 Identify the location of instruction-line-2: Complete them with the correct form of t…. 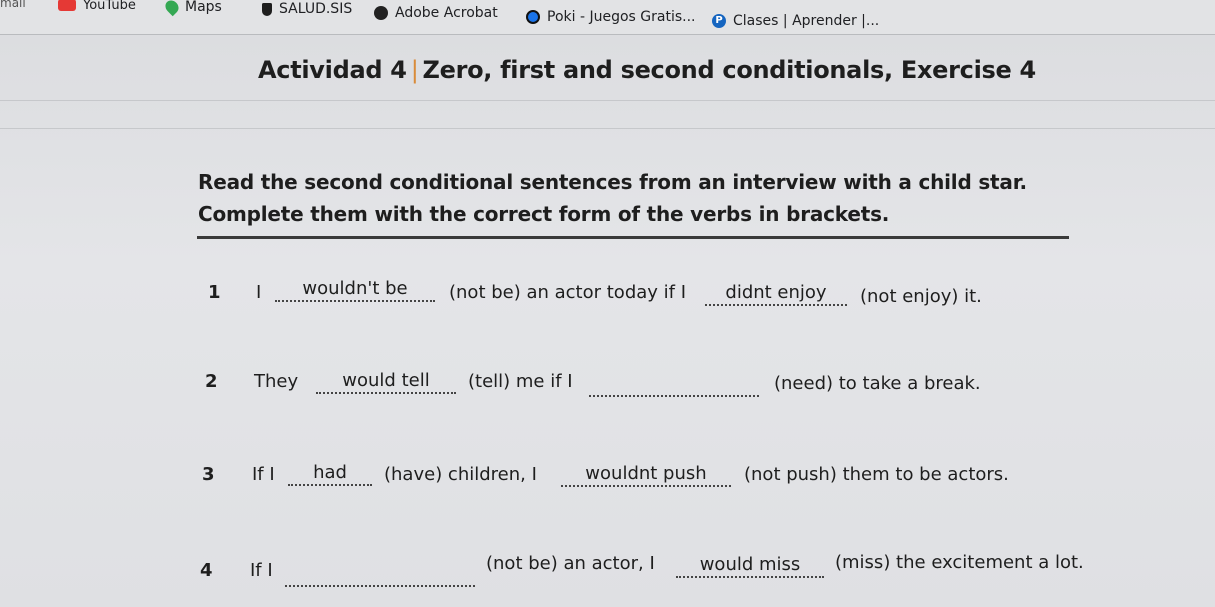
(544, 214).